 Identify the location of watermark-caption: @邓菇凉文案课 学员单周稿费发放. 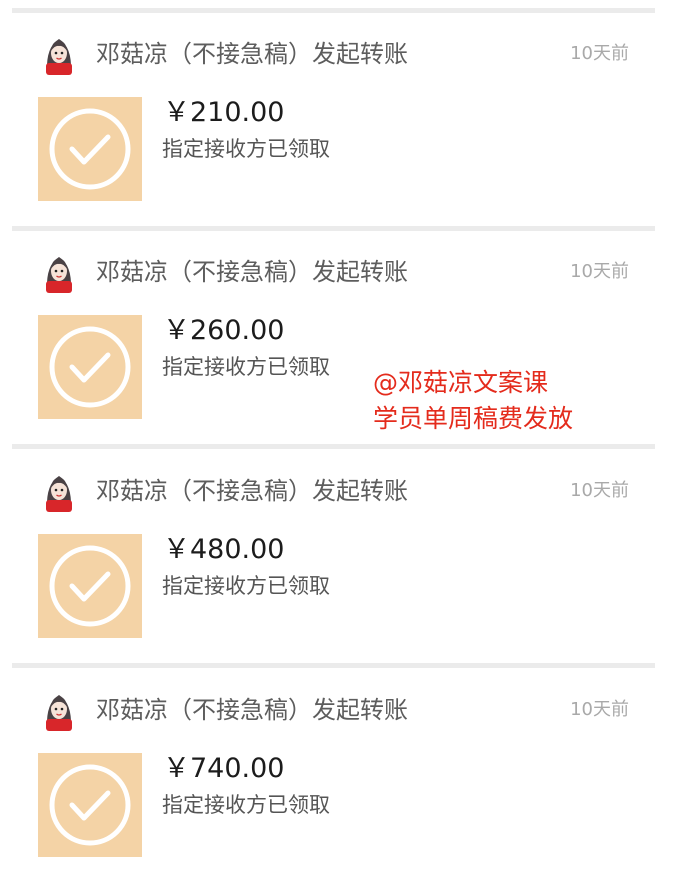
(473, 401).